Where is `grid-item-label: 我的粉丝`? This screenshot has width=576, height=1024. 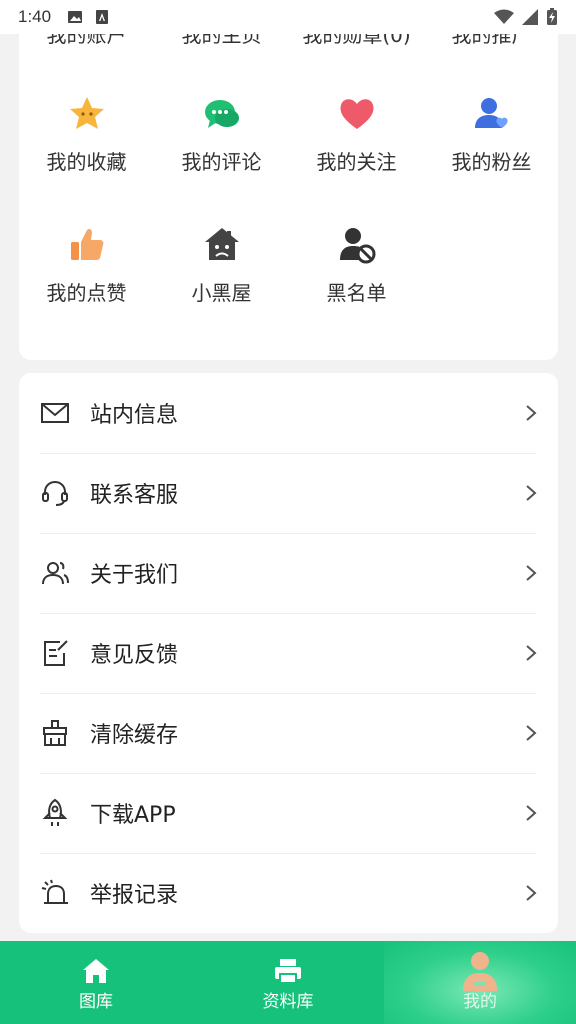 grid-item-label: 我的粉丝 is located at coordinates (491, 162).